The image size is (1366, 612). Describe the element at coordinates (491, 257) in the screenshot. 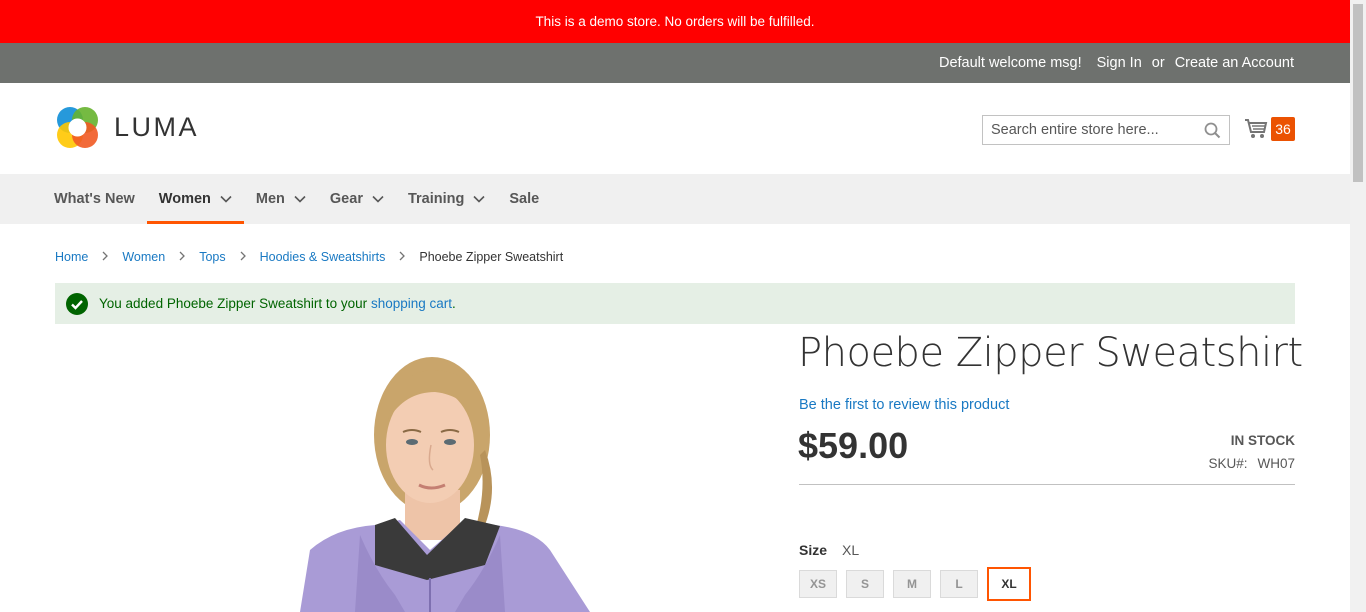

I see `breadcrumb-current: Phoebe Zipper Sweatshirt` at that location.